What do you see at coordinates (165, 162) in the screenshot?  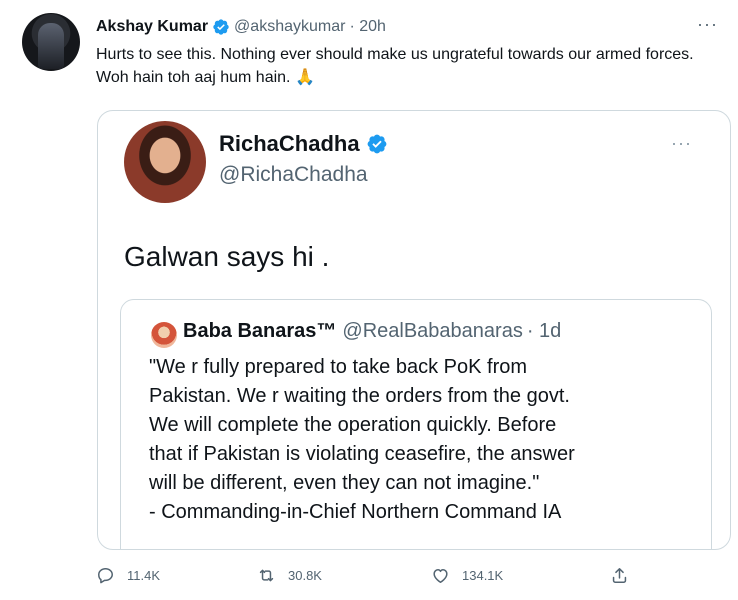 I see `richa-avatar` at bounding box center [165, 162].